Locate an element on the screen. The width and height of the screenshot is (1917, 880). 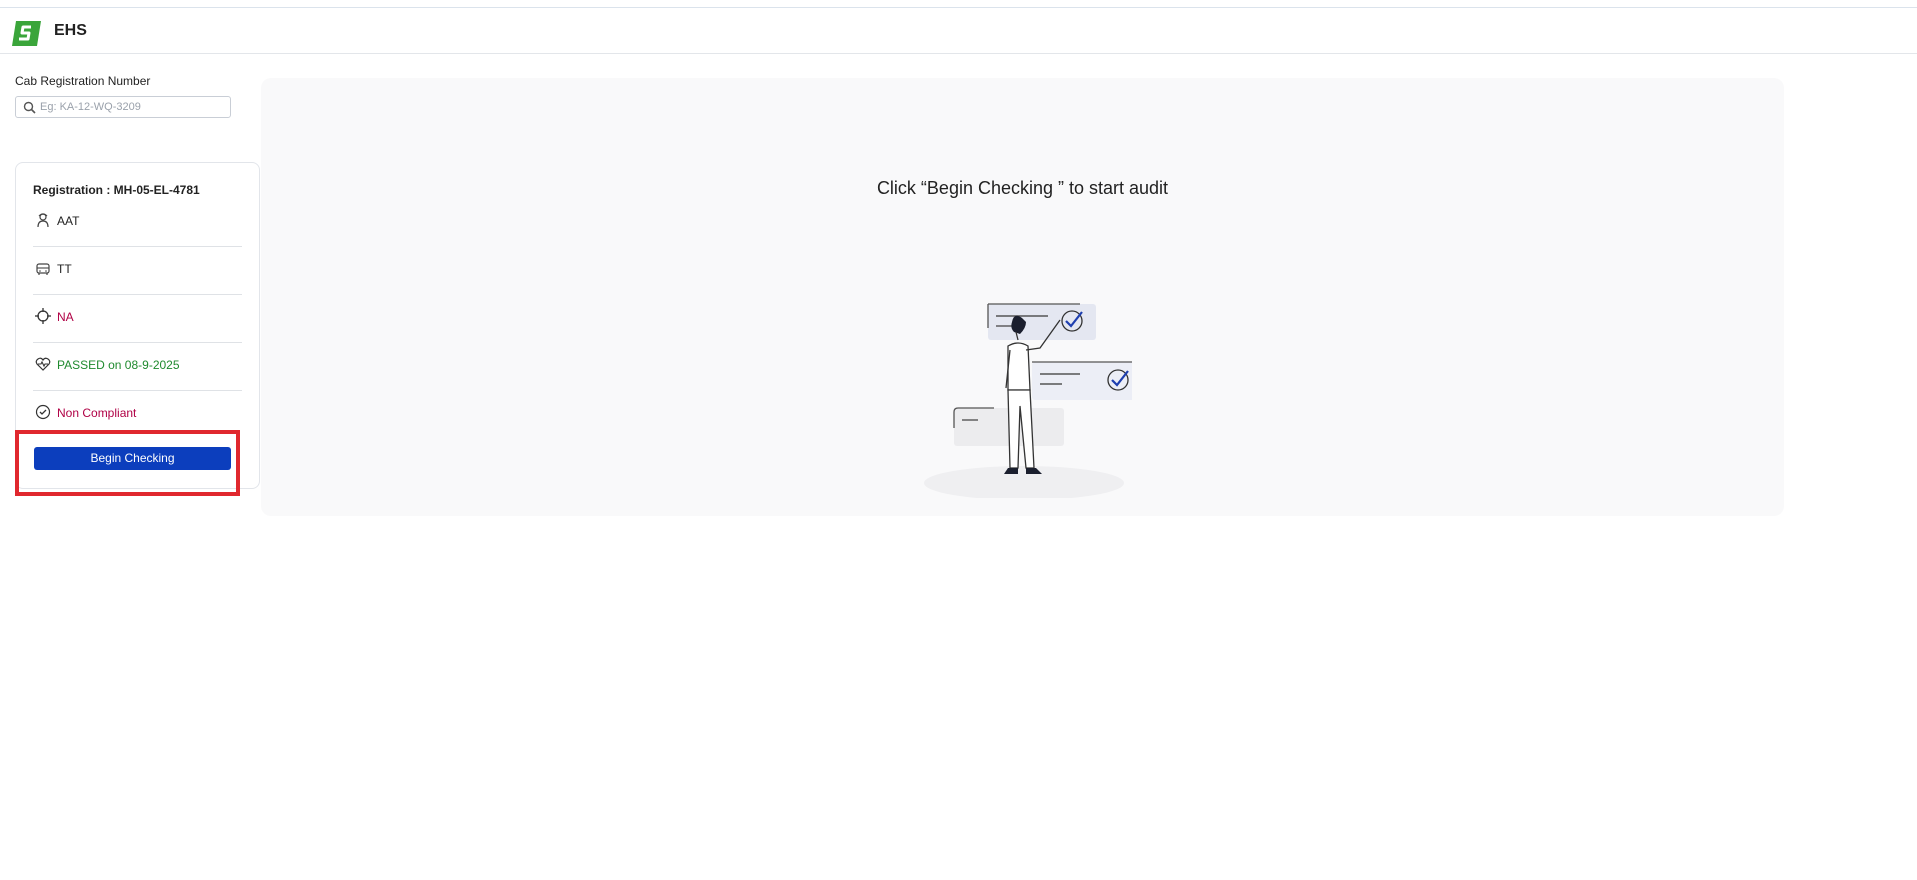
location-target-icon is located at coordinates (43, 316).